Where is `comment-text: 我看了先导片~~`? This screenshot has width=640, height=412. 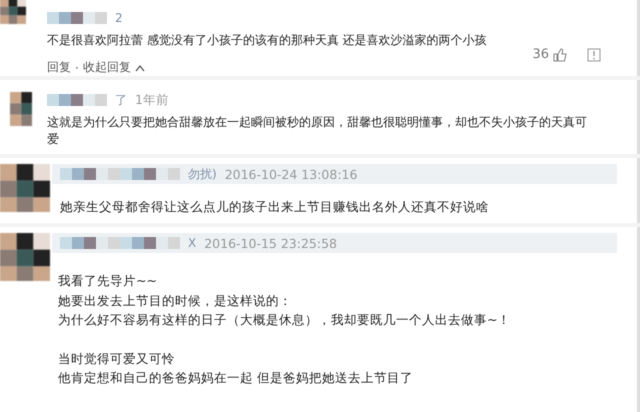 comment-text: 我看了先导片~~ is located at coordinates (108, 281).